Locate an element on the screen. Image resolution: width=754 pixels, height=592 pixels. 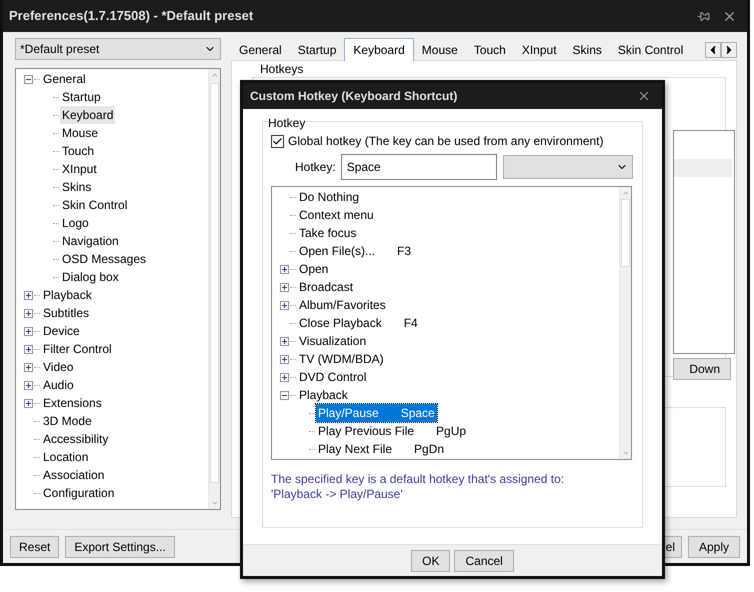
tab: Keyboard is located at coordinates (379, 49).